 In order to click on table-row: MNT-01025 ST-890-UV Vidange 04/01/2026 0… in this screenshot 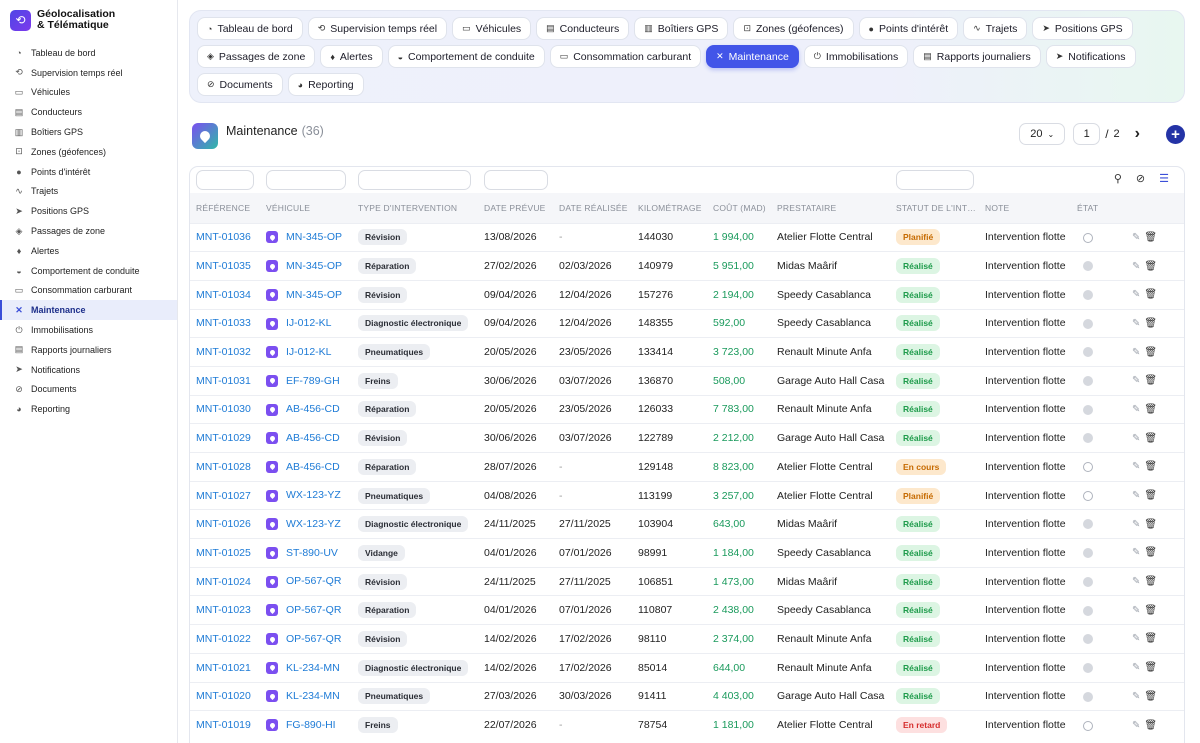, I will do `click(687, 553)`.